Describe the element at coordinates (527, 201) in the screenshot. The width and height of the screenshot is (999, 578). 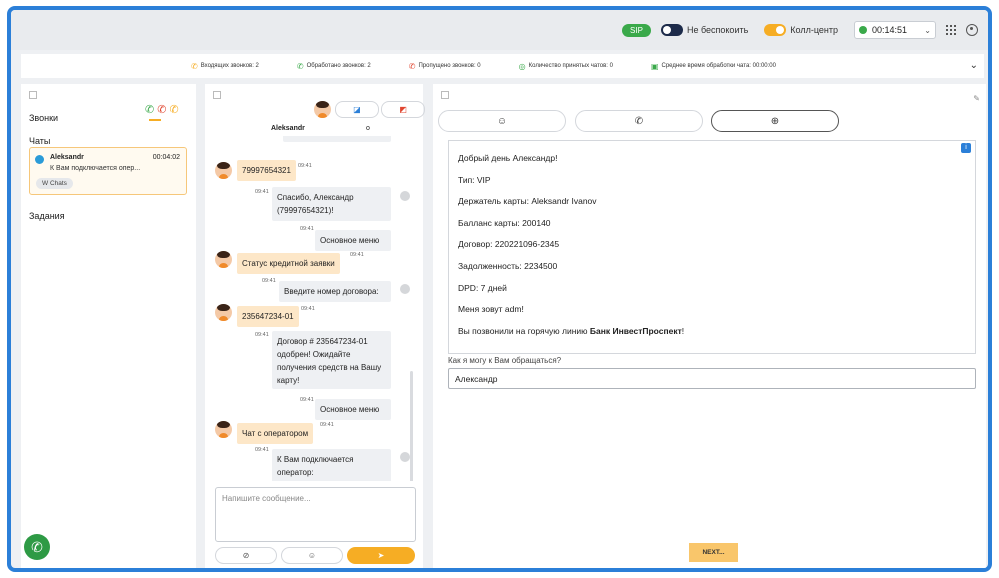
I see `script-line: Держатель карты: Aleksandr Ivanov` at that location.